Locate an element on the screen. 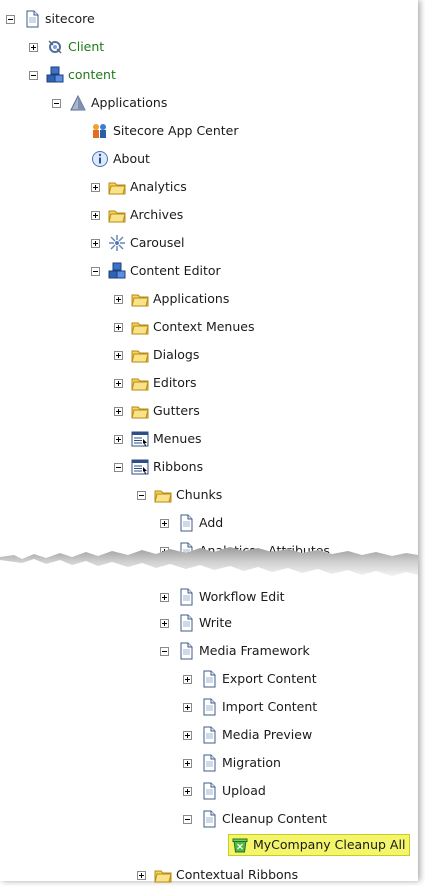  tree-node-upload: Upload is located at coordinates (224, 791).